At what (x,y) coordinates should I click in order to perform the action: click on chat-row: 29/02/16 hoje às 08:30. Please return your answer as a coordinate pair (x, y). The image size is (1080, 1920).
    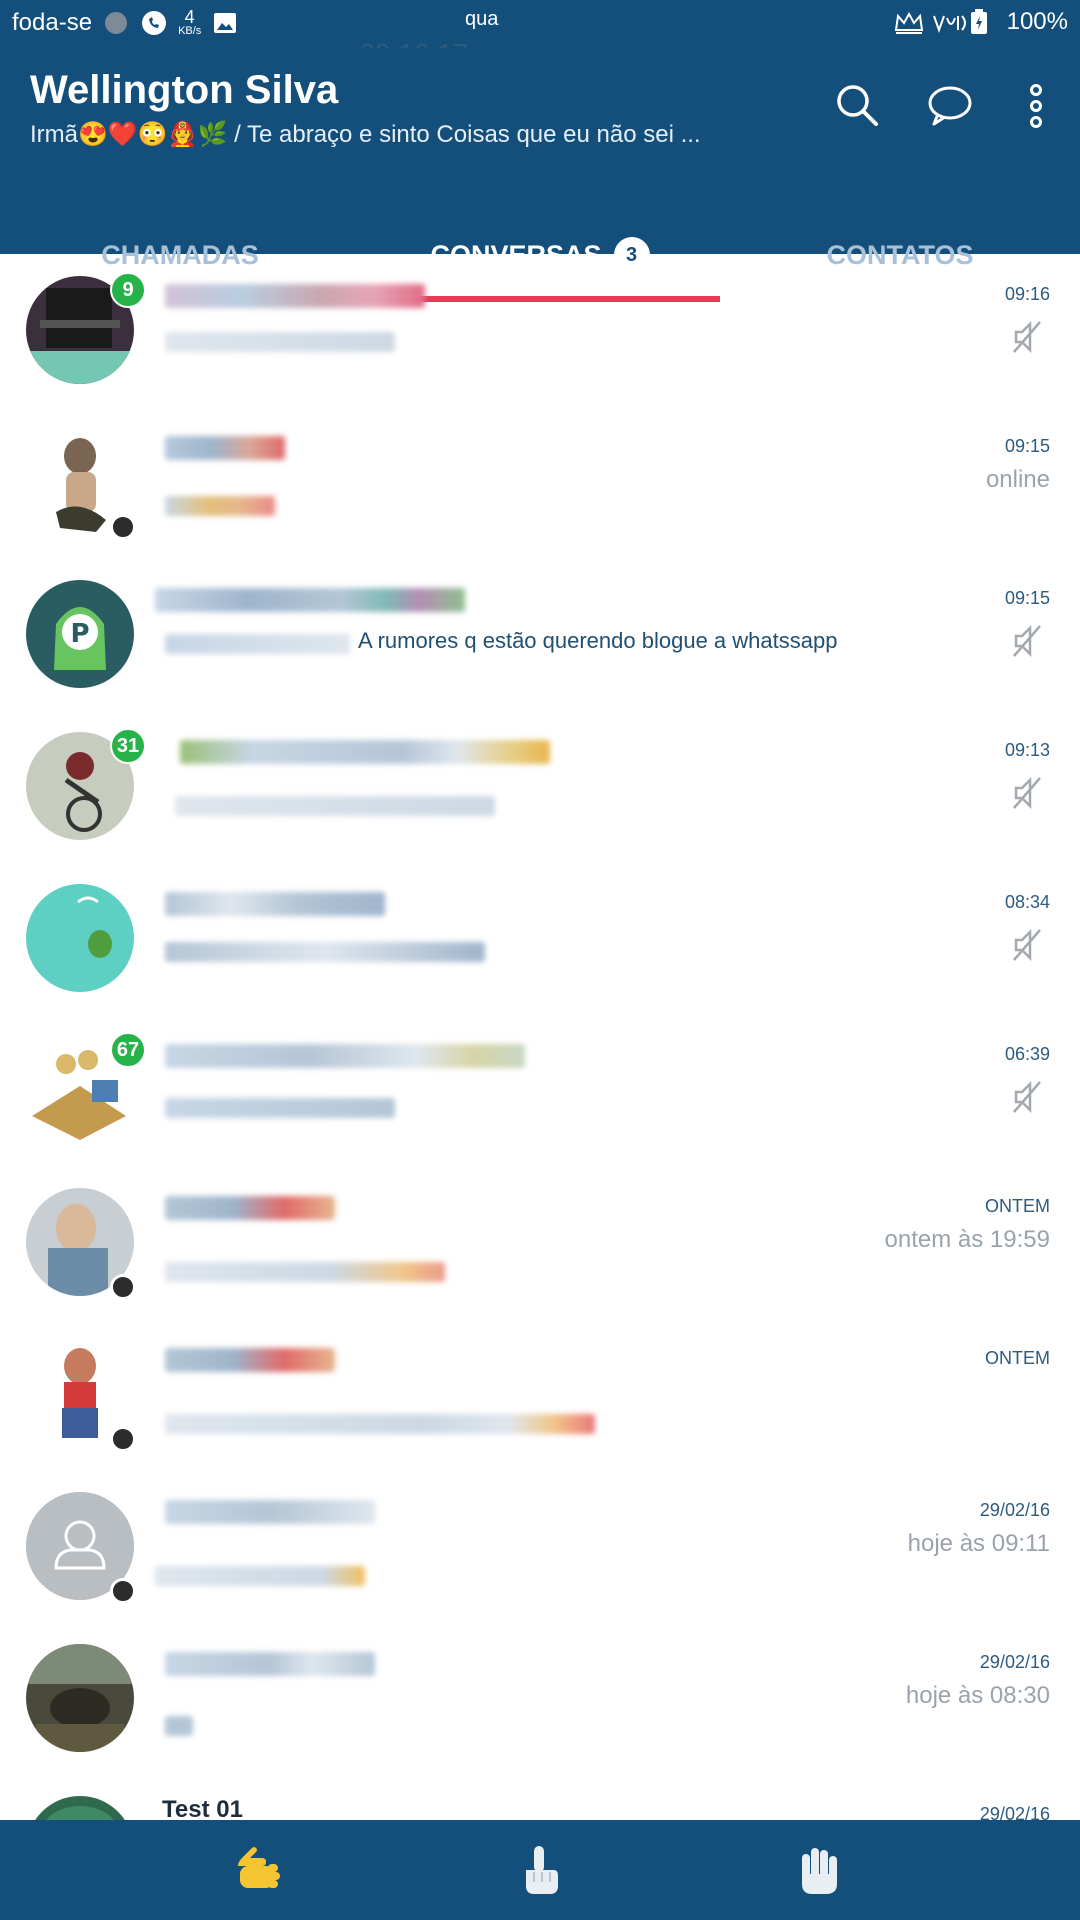
    Looking at the image, I should click on (540, 1698).